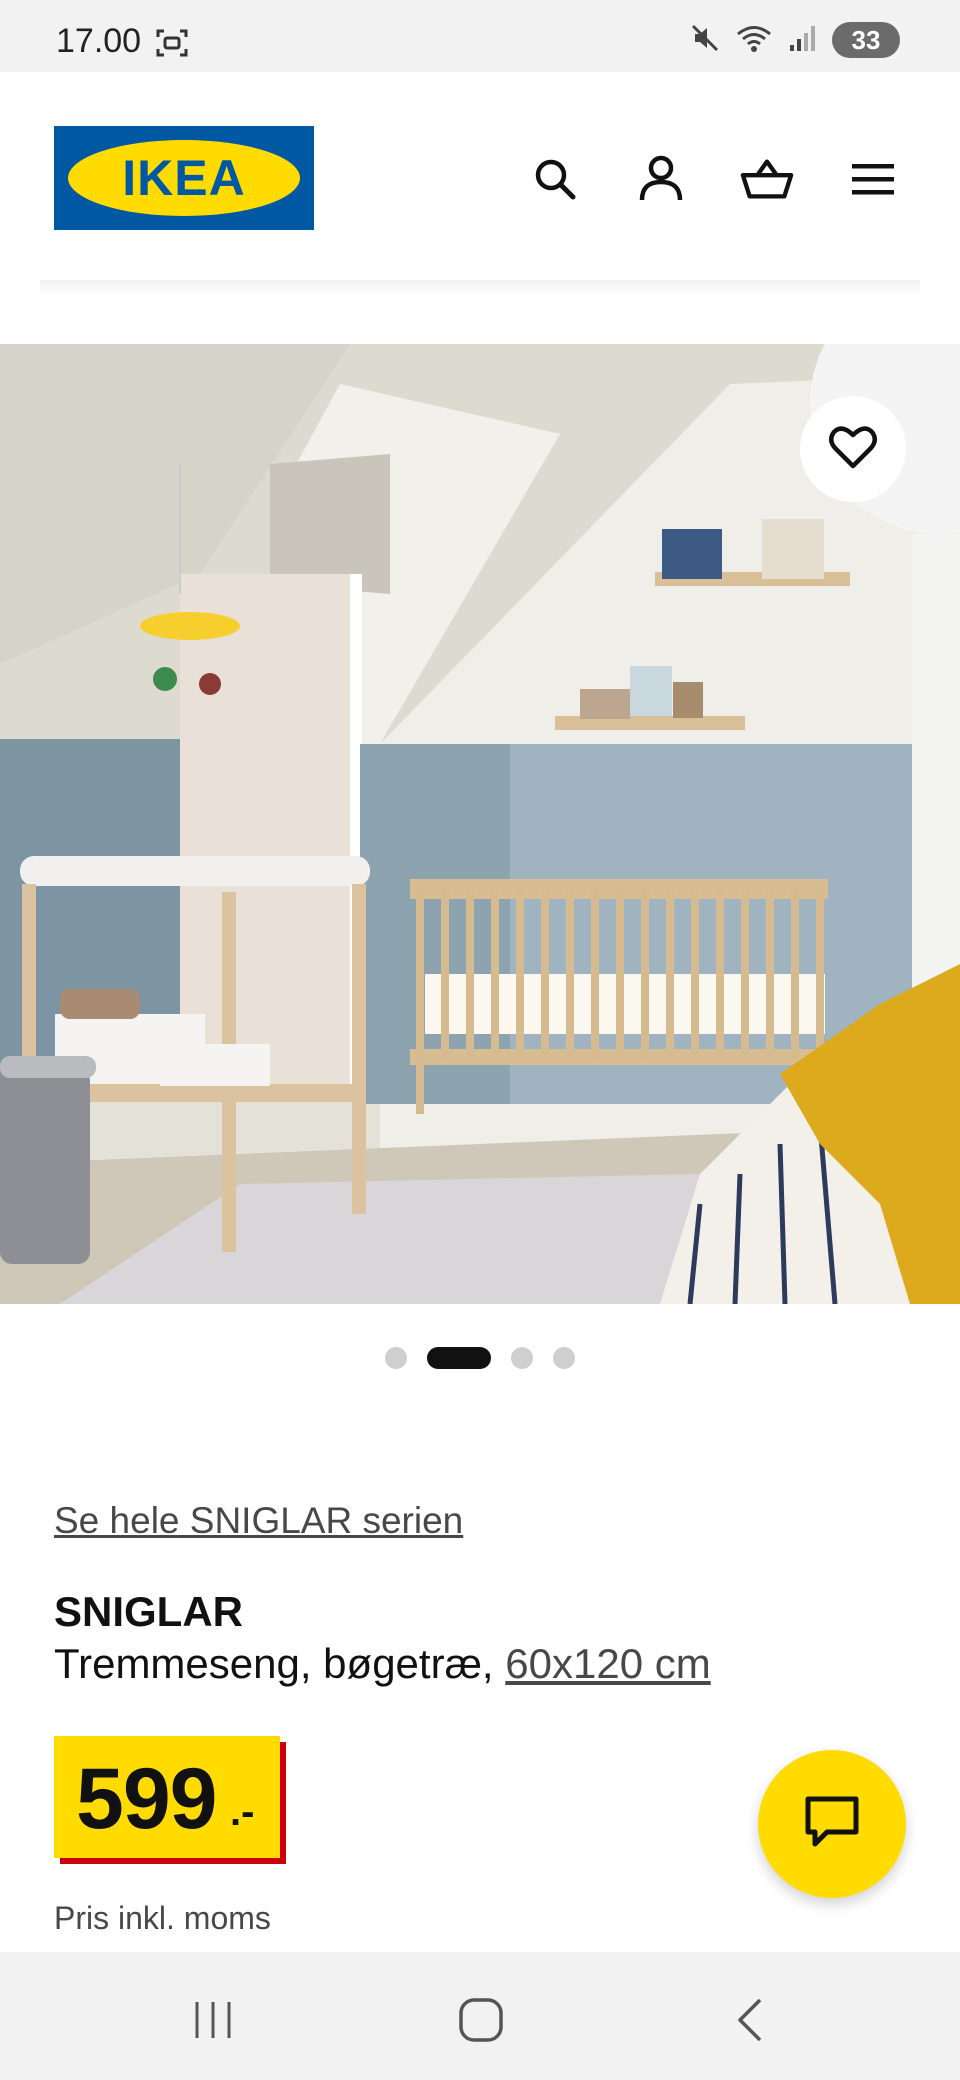 Image resolution: width=960 pixels, height=2080 pixels. I want to click on ikea-logo: IKEA, so click(184, 178).